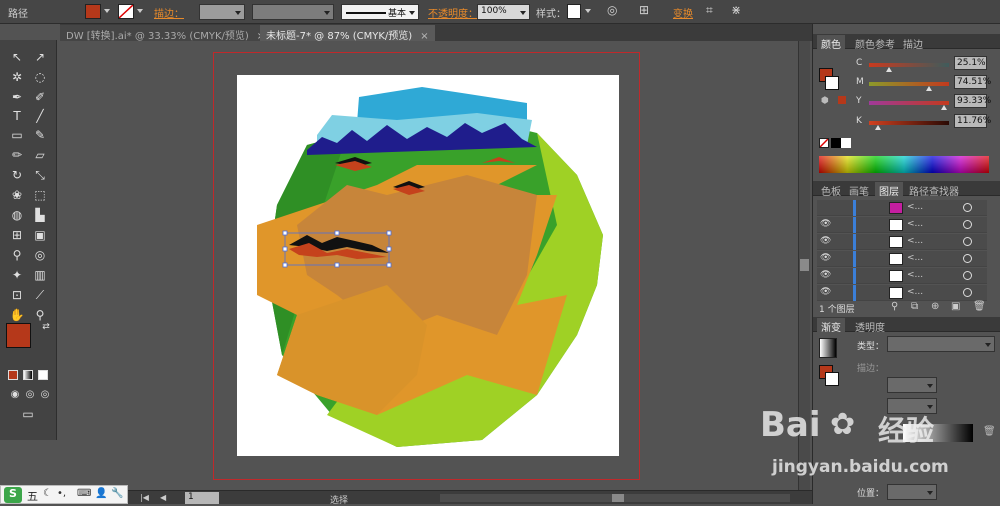 This screenshot has width=1000, height=506. Describe the element at coordinates (47, 493) in the screenshot. I see `moon-icon: ☾` at that location.